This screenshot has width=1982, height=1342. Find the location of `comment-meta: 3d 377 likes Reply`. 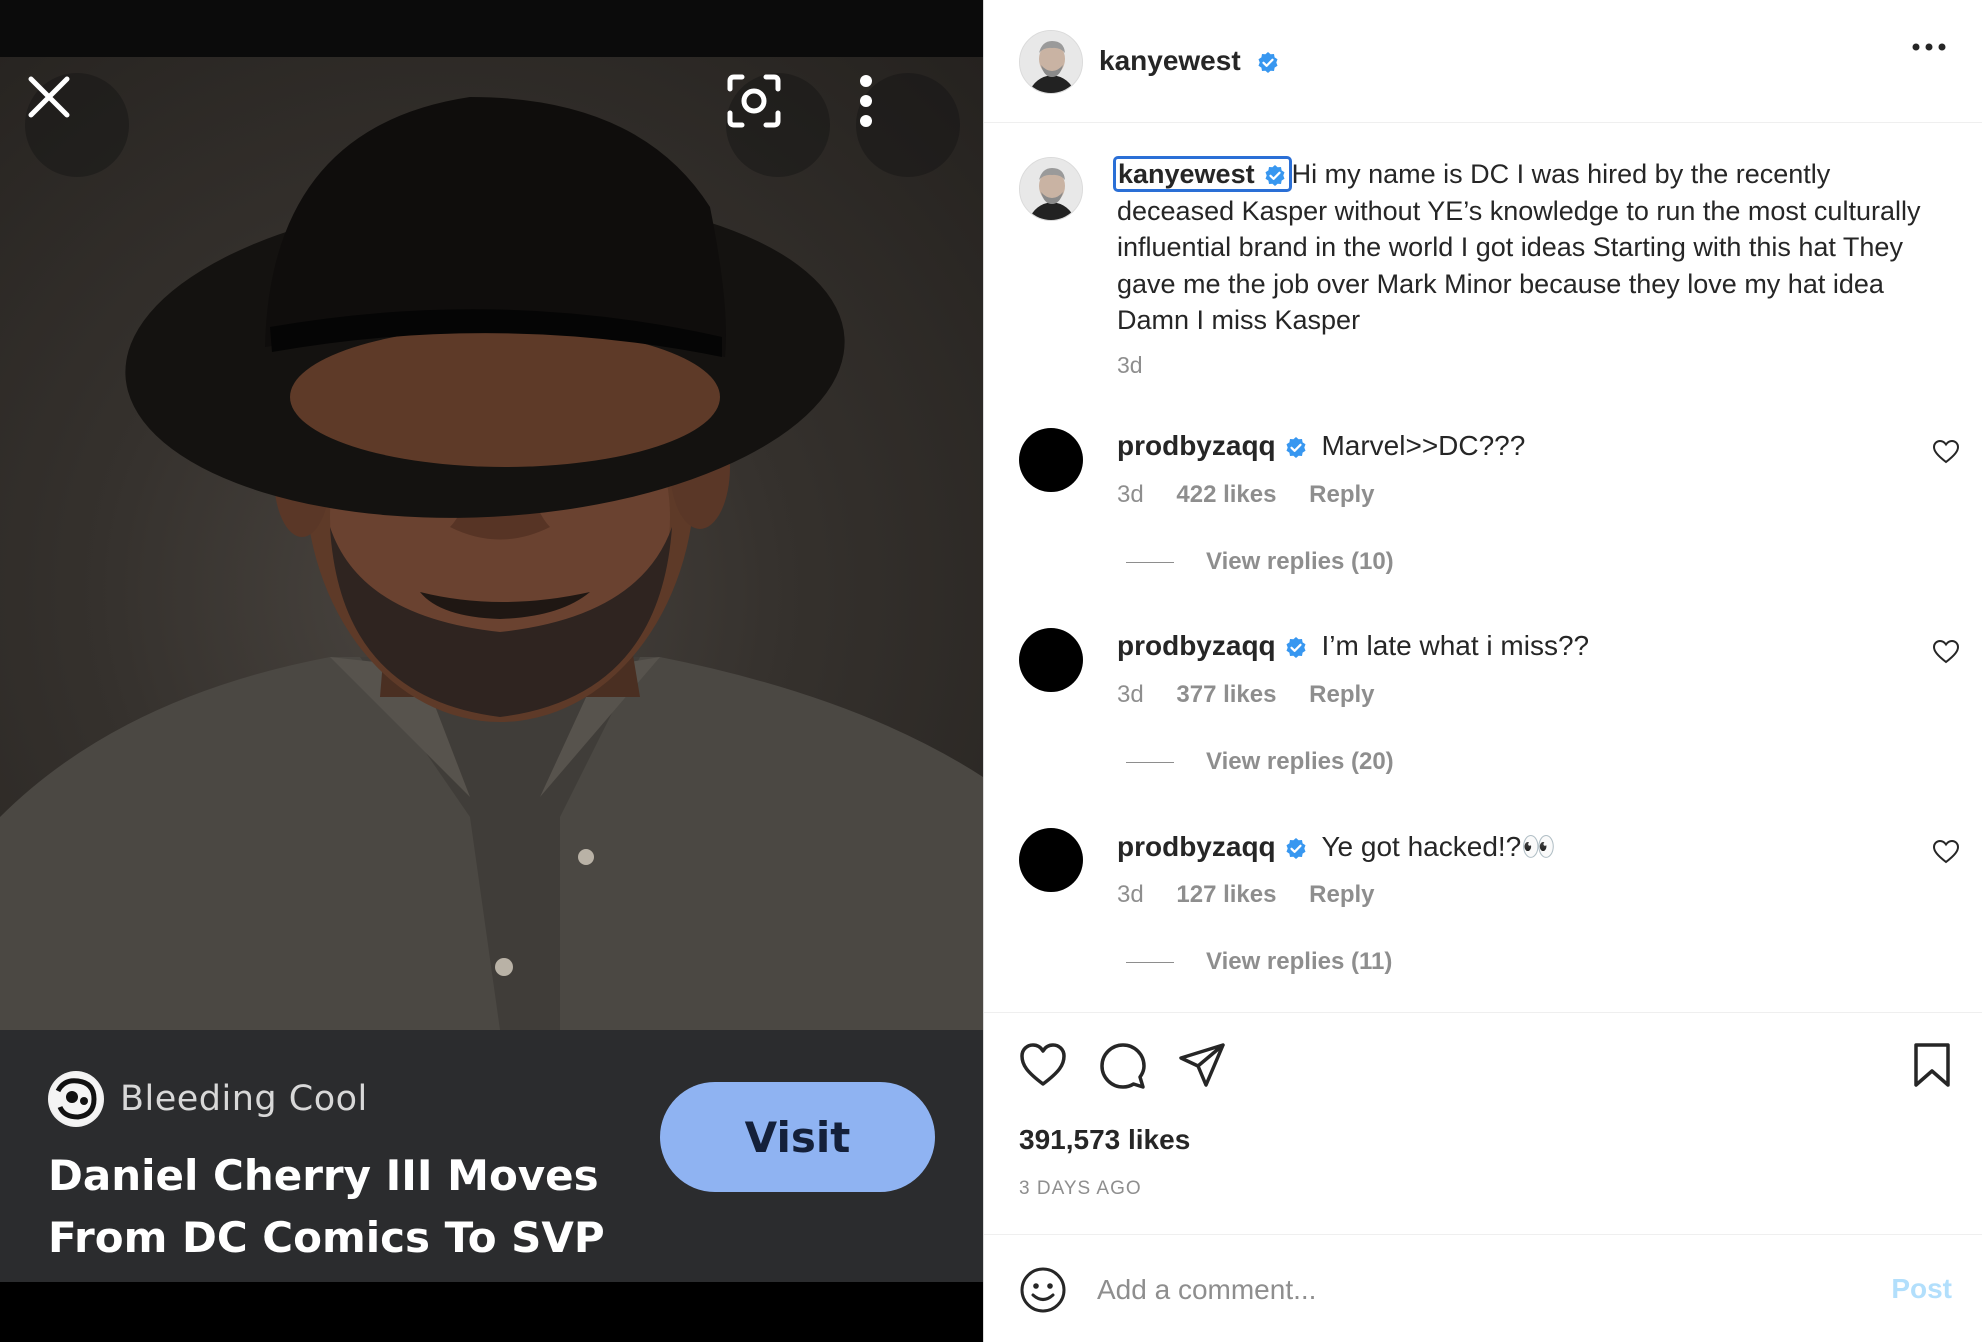

comment-meta: 3d 377 likes Reply is located at coordinates (1259, 695).